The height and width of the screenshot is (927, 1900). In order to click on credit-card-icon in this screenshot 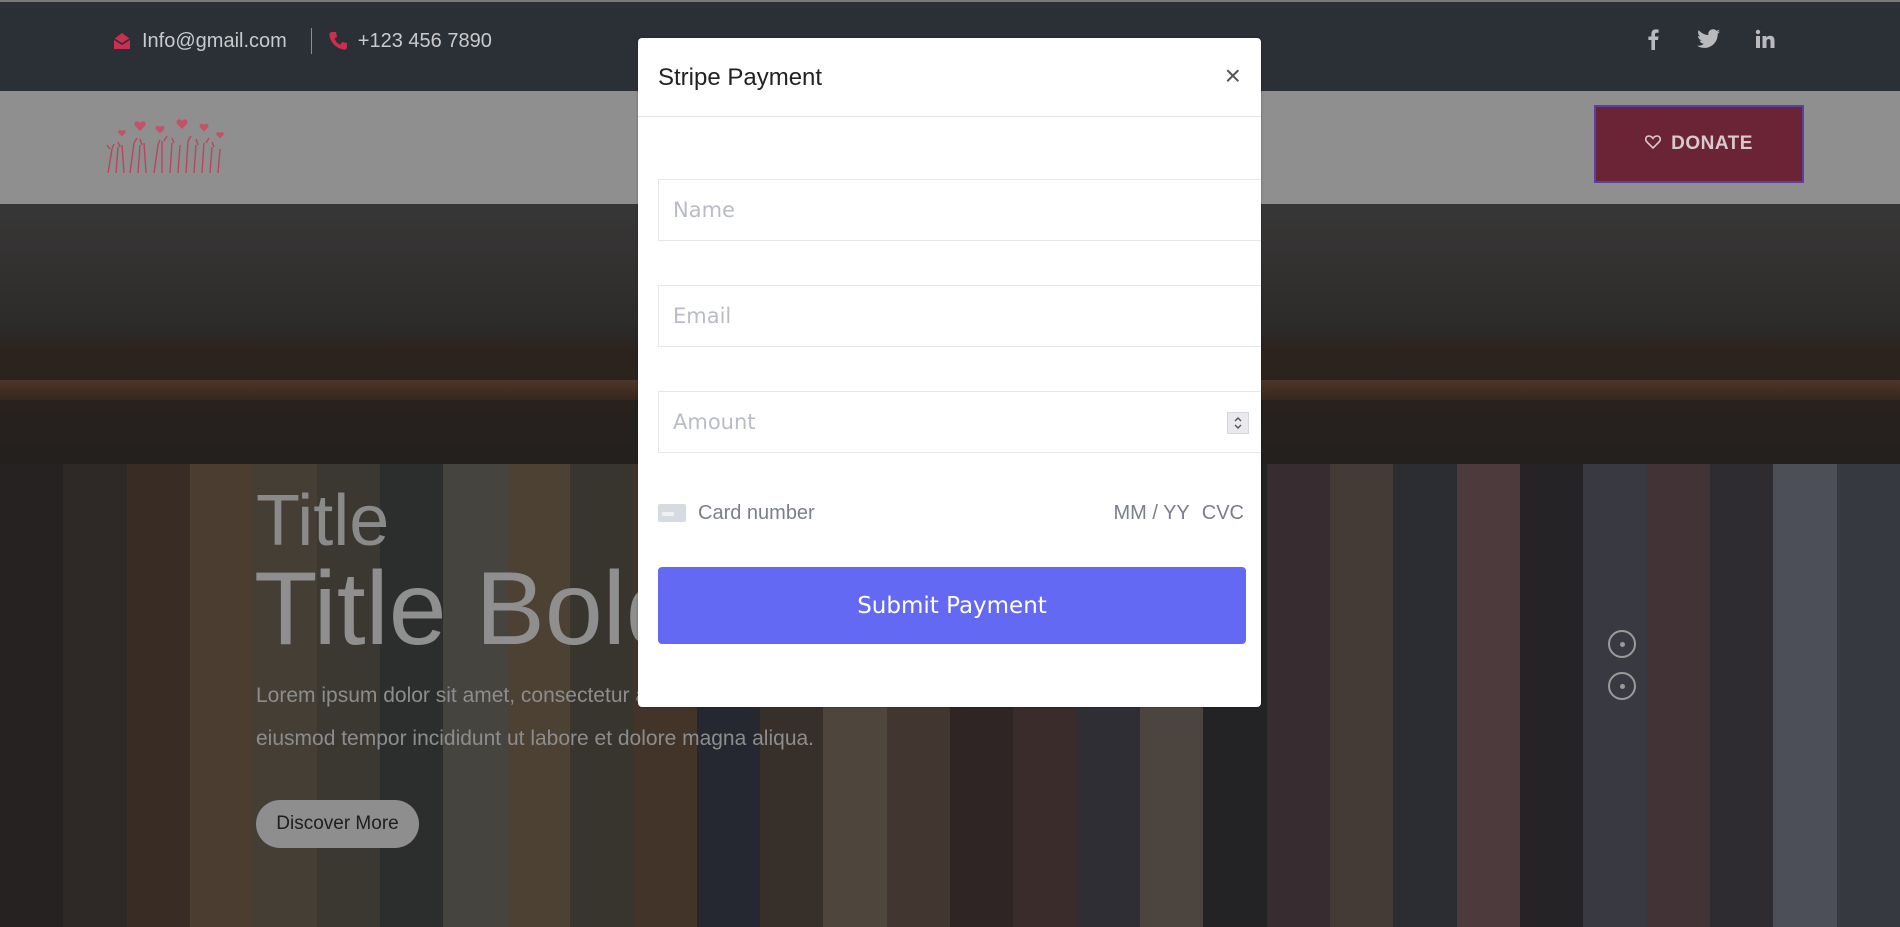, I will do `click(672, 513)`.